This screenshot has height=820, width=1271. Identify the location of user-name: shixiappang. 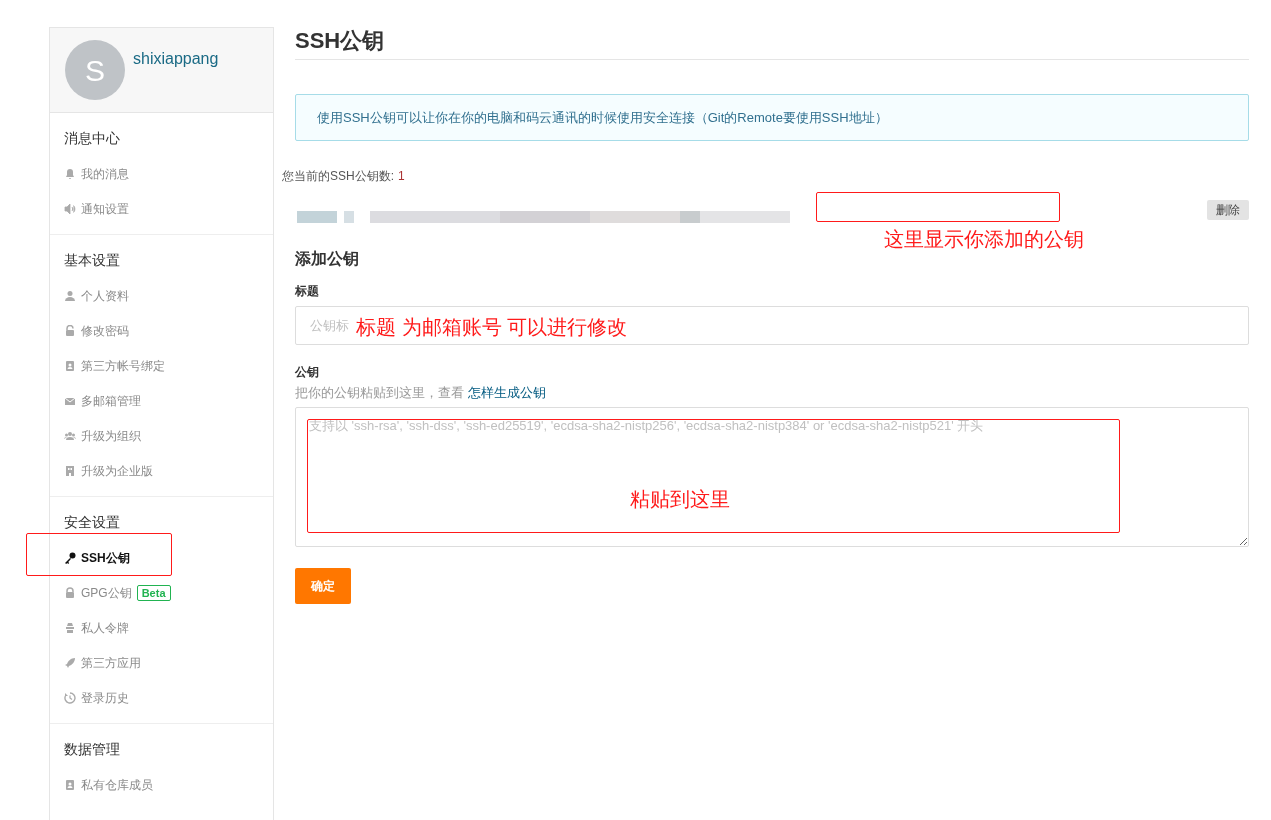
(176, 59).